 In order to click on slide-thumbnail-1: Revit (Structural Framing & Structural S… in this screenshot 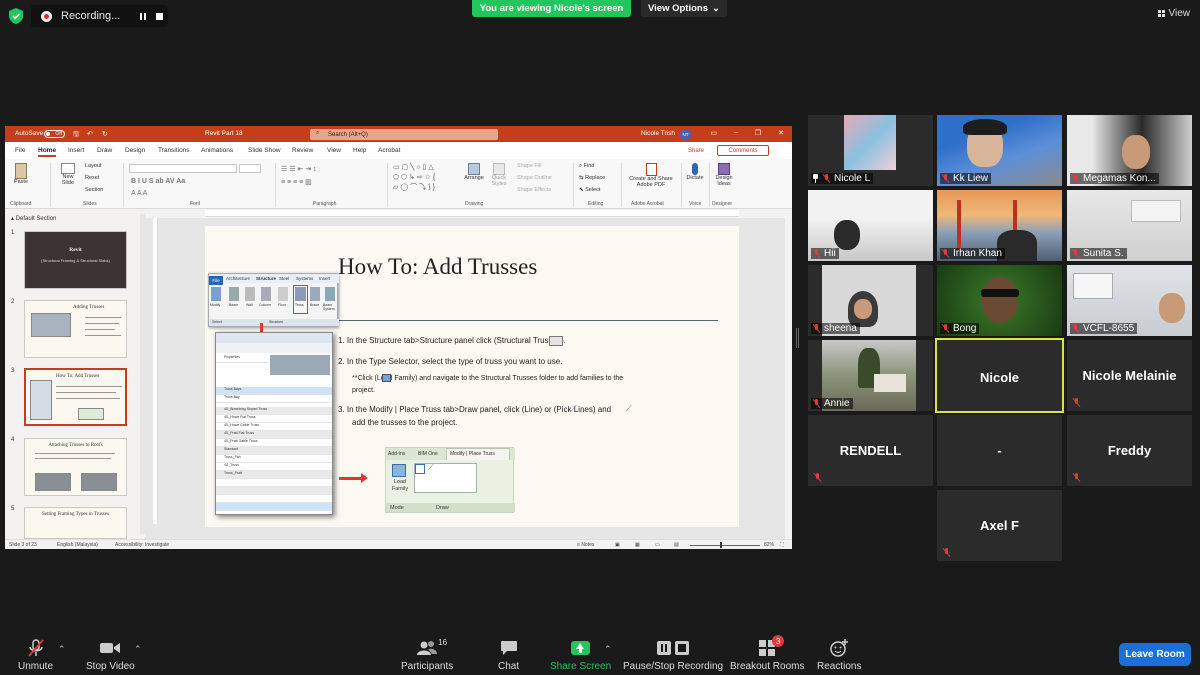, I will do `click(75, 260)`.